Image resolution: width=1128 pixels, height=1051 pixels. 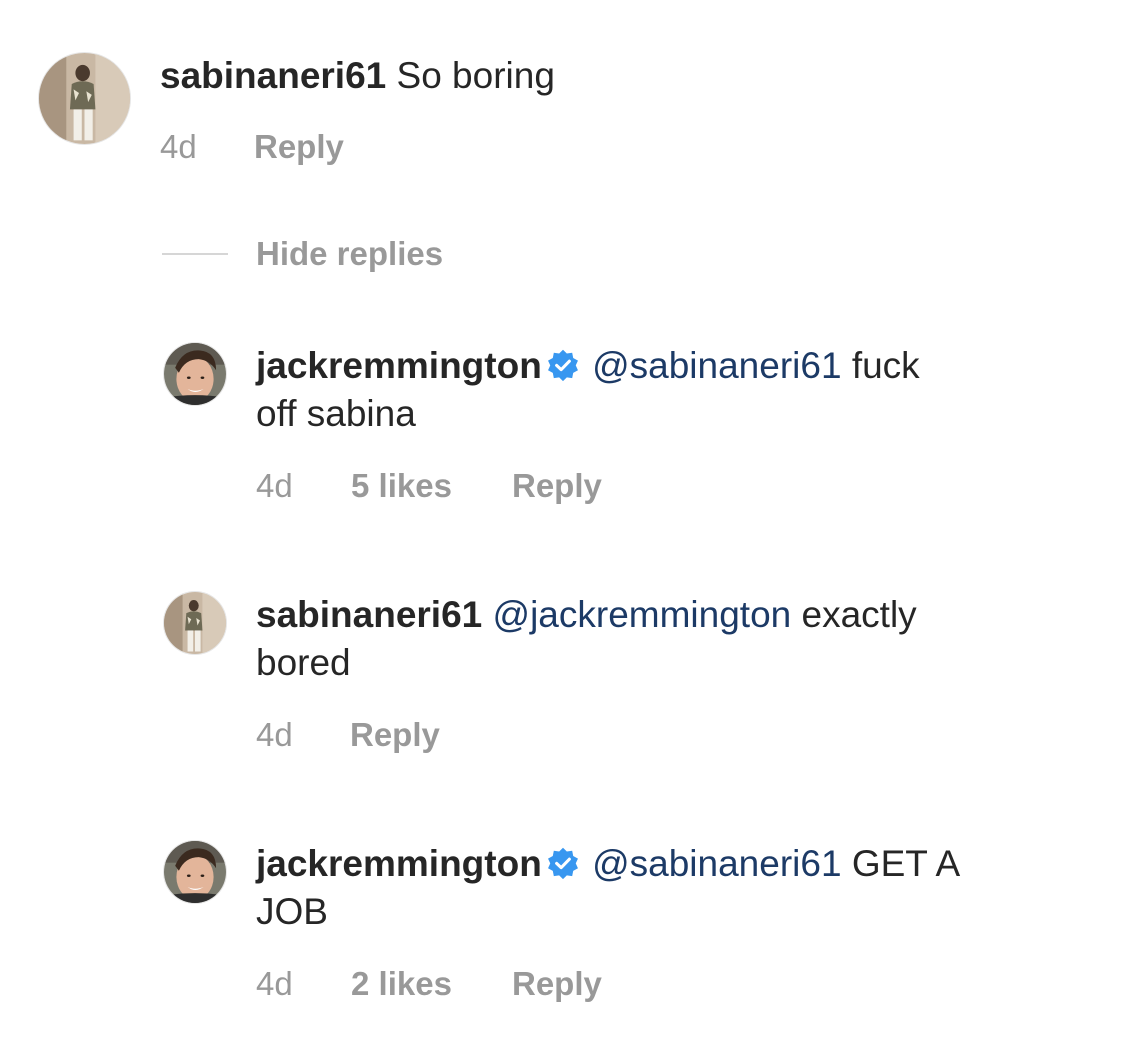 I want to click on hide-replies-button: Hide replies, so click(x=302, y=254).